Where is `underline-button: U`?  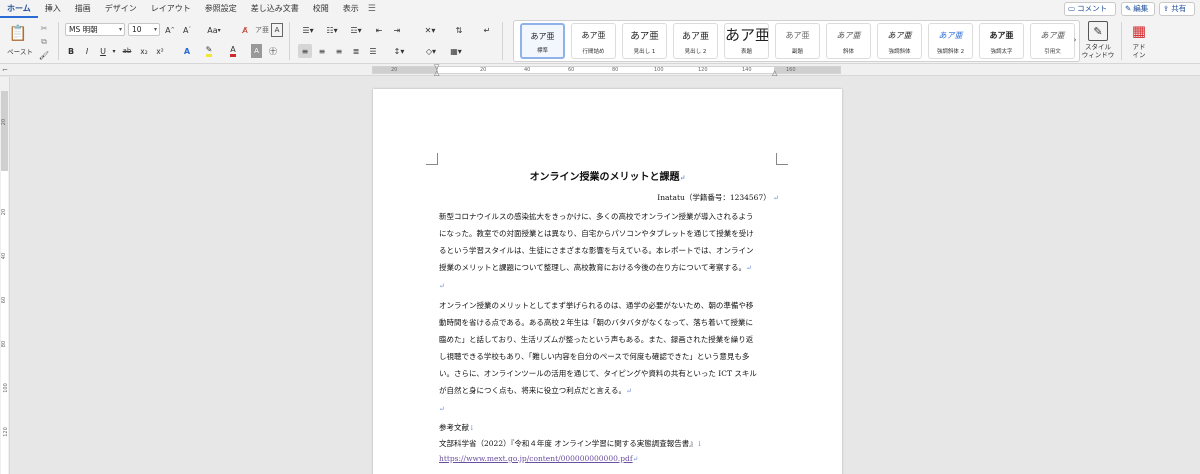
underline-button: U is located at coordinates (103, 51).